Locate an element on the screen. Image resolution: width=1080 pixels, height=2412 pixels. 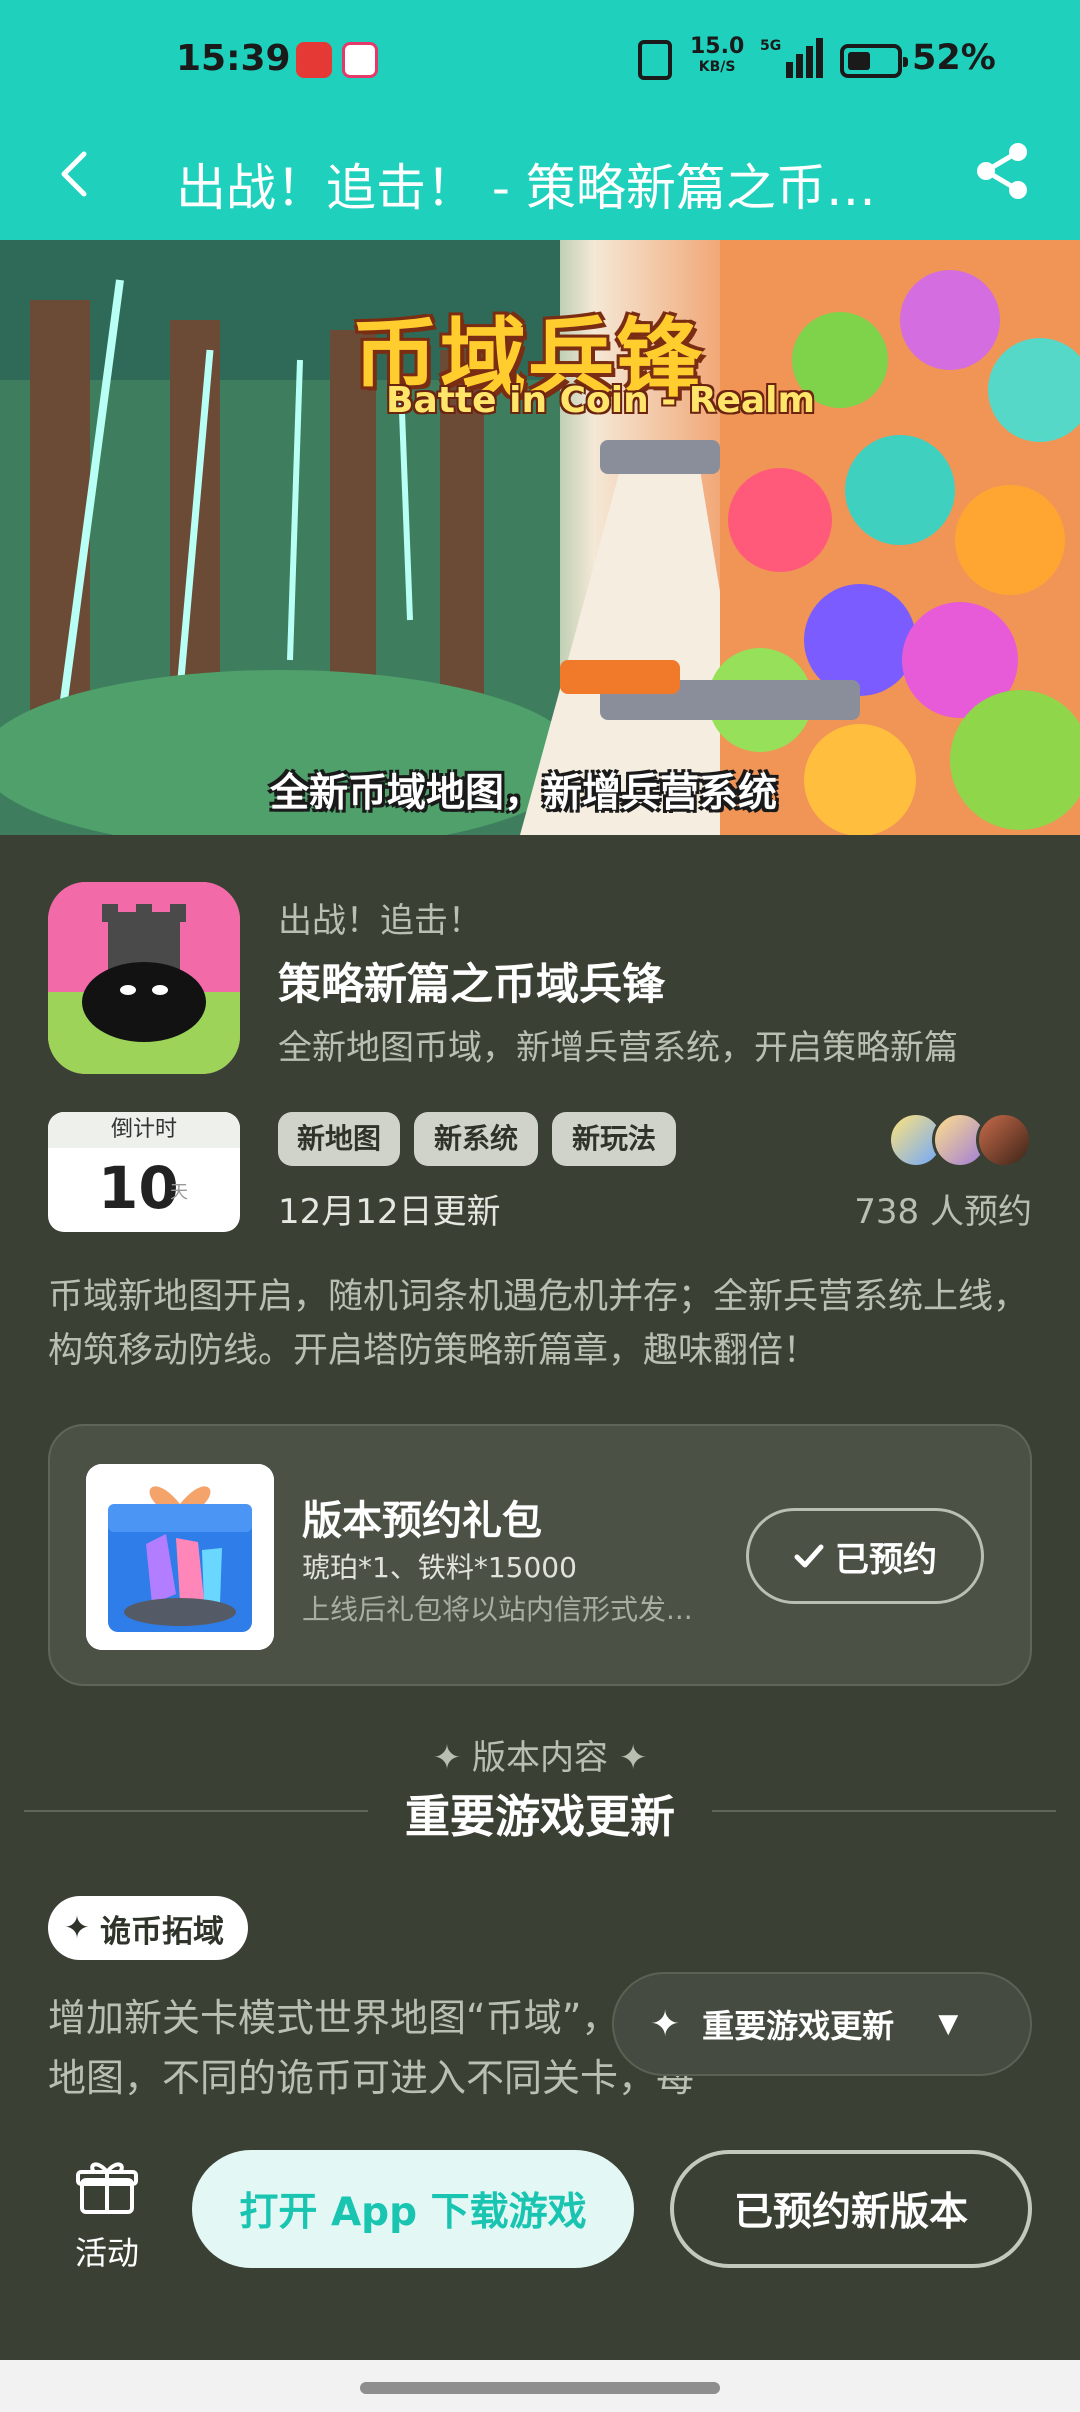
countdown-label: 倒计时 is located at coordinates (144, 1130).